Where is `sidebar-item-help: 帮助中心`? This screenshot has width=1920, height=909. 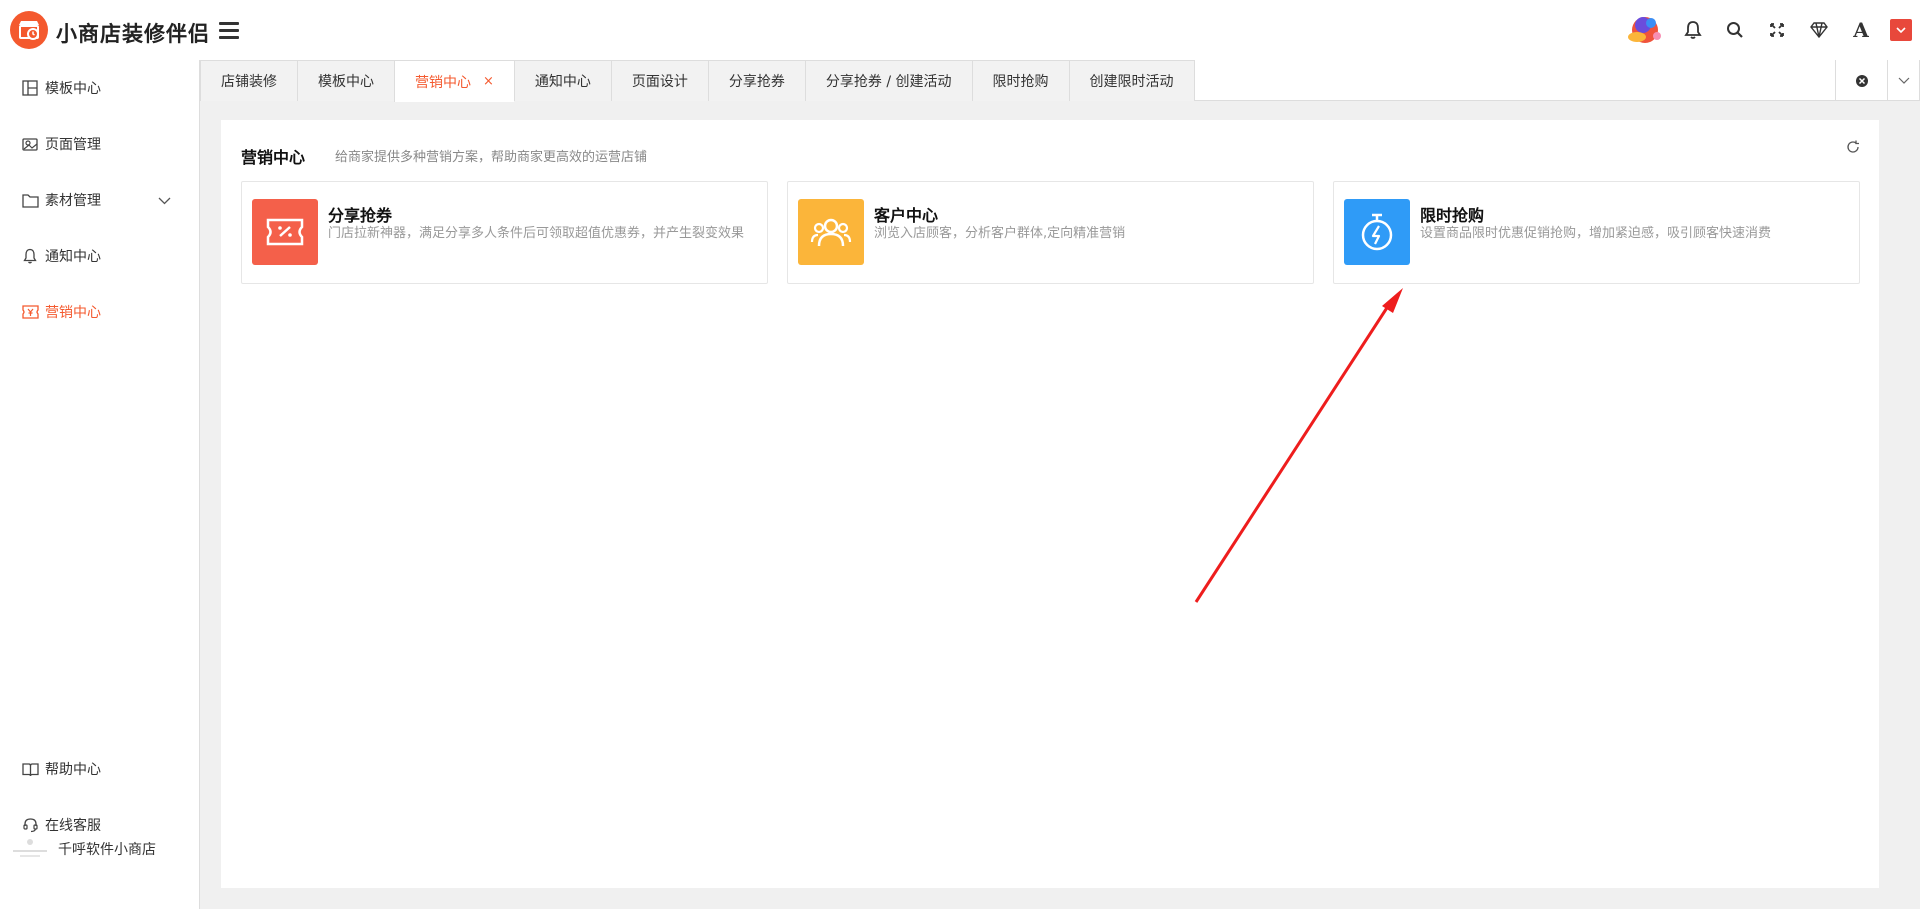 sidebar-item-help: 帮助中心 is located at coordinates (99, 769).